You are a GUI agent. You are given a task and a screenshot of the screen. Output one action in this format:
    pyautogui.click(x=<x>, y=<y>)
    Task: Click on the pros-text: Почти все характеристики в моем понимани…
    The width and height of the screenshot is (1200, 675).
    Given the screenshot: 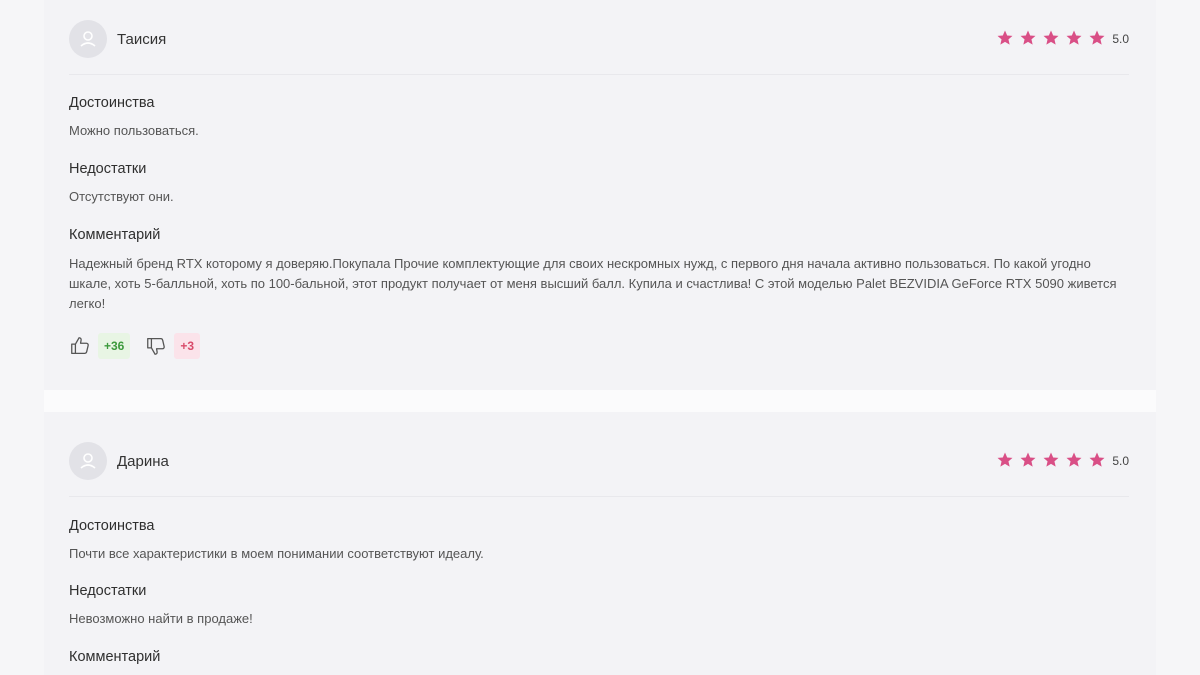 What is the action you would take?
    pyautogui.click(x=276, y=553)
    